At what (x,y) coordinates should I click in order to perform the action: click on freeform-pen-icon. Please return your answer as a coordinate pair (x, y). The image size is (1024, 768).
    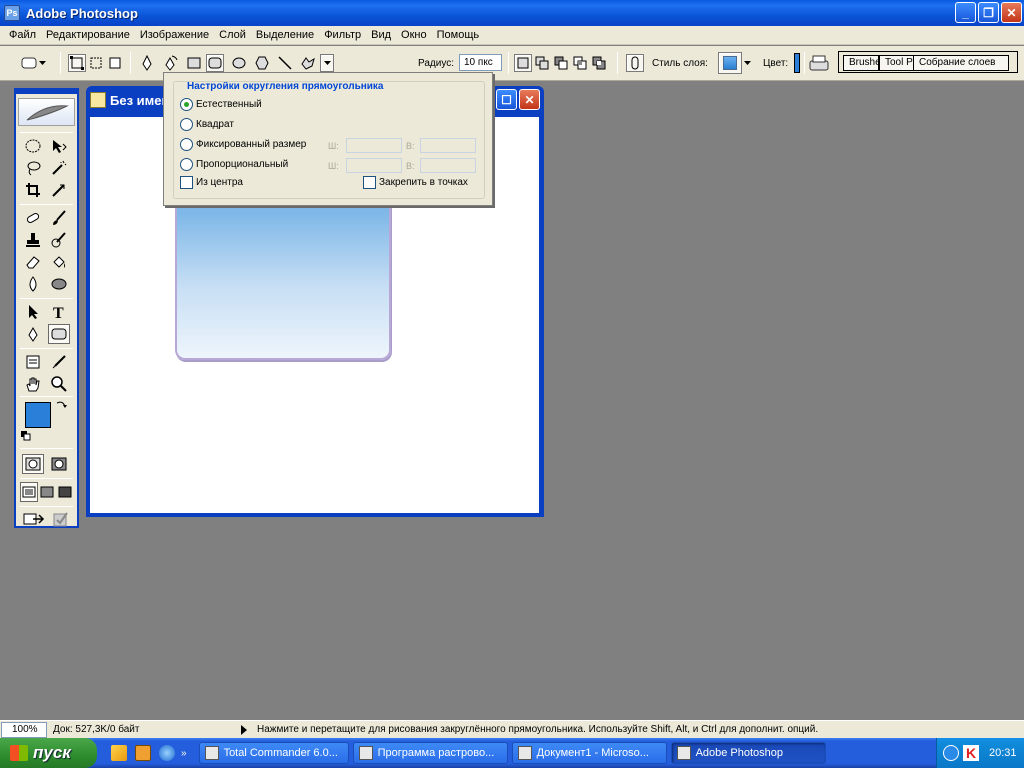
    Looking at the image, I should click on (171, 63).